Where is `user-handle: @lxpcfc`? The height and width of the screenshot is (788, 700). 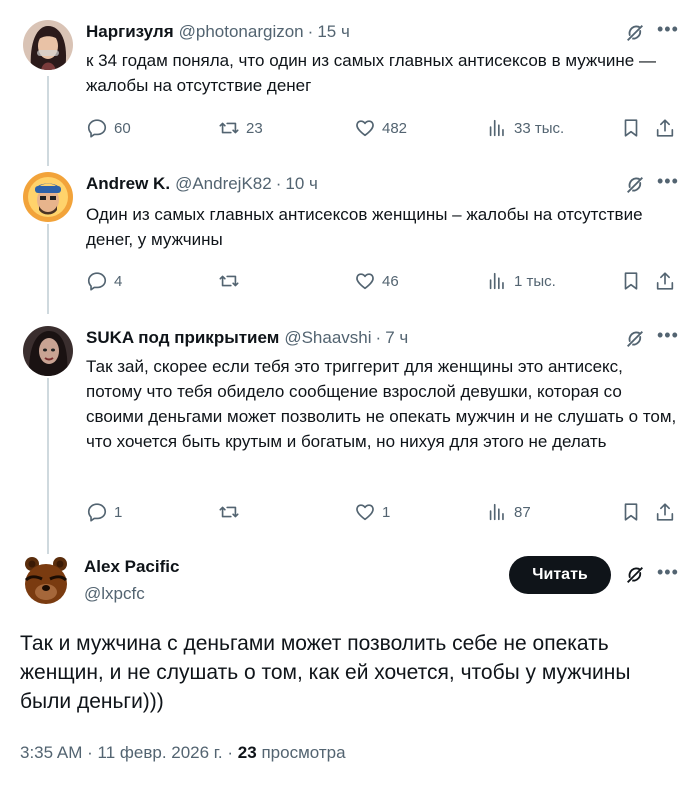
user-handle: @lxpcfc is located at coordinates (114, 594).